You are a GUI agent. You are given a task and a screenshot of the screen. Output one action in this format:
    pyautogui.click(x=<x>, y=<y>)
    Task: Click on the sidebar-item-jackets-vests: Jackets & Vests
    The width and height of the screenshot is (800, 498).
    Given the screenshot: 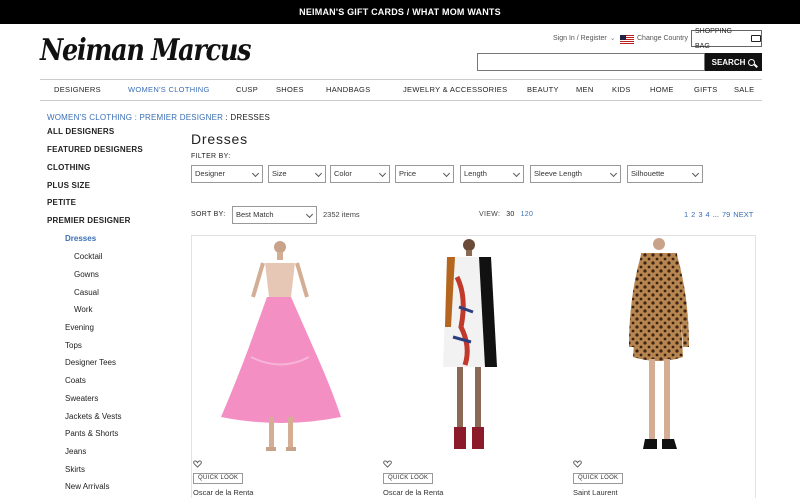 What is the action you would take?
    pyautogui.click(x=93, y=417)
    